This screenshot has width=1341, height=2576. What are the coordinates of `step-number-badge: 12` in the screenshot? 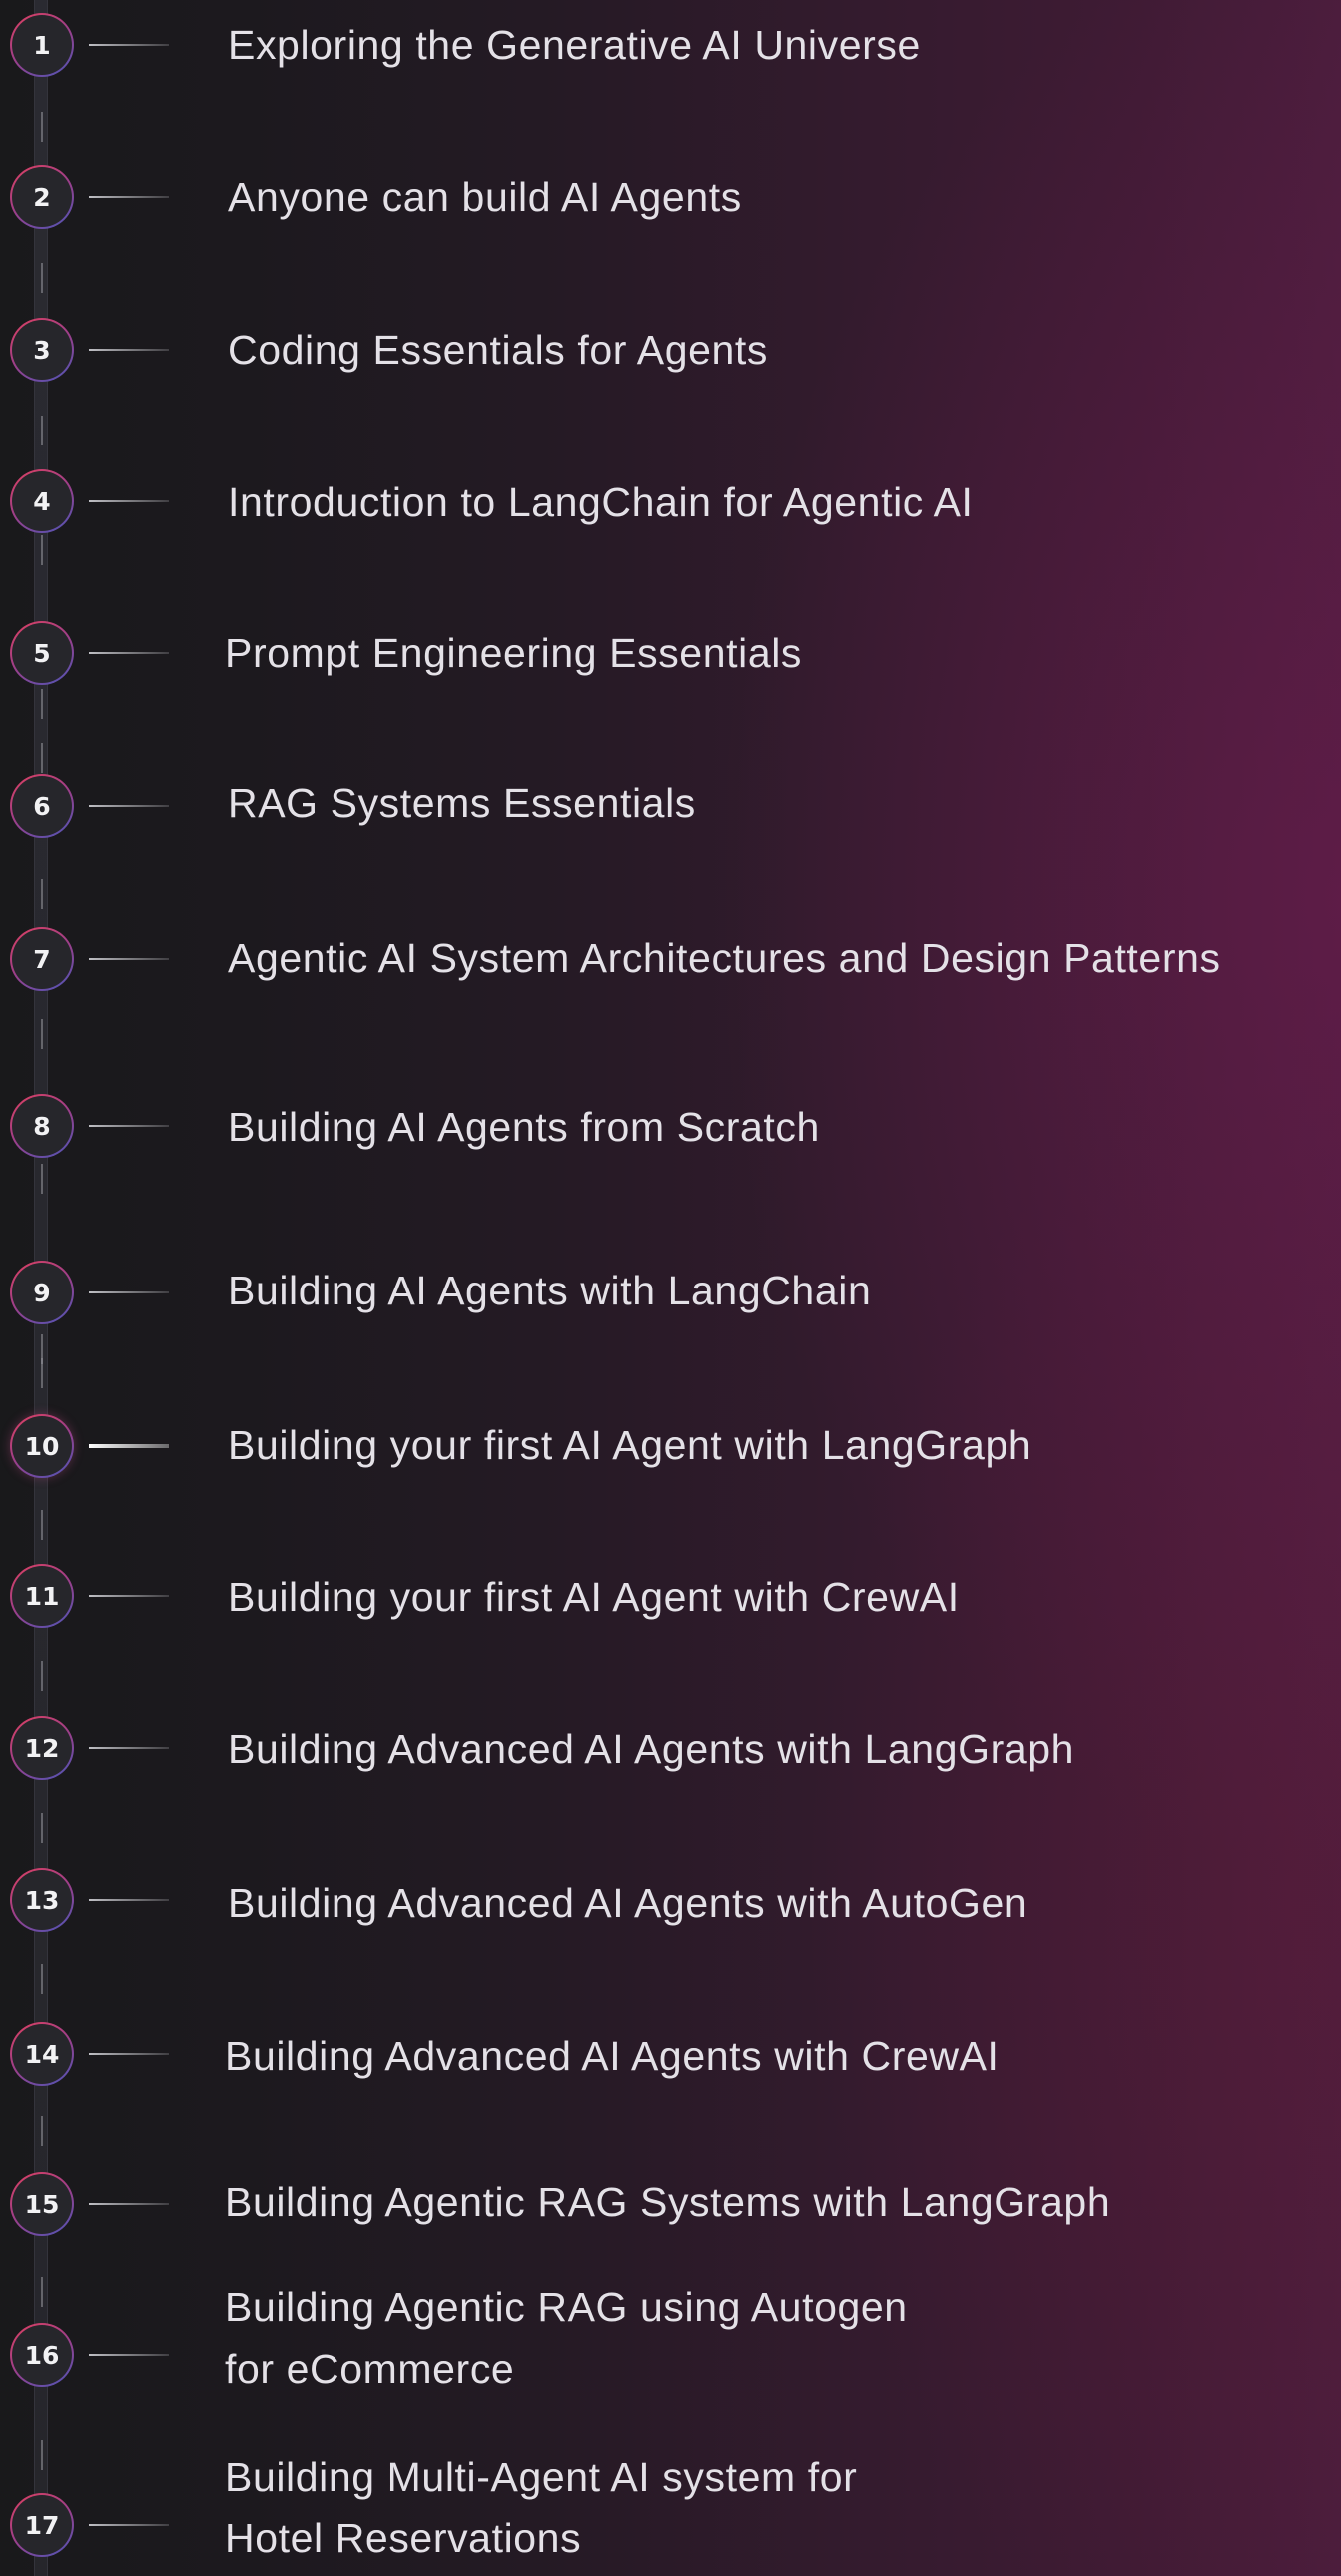 It's located at (42, 1748).